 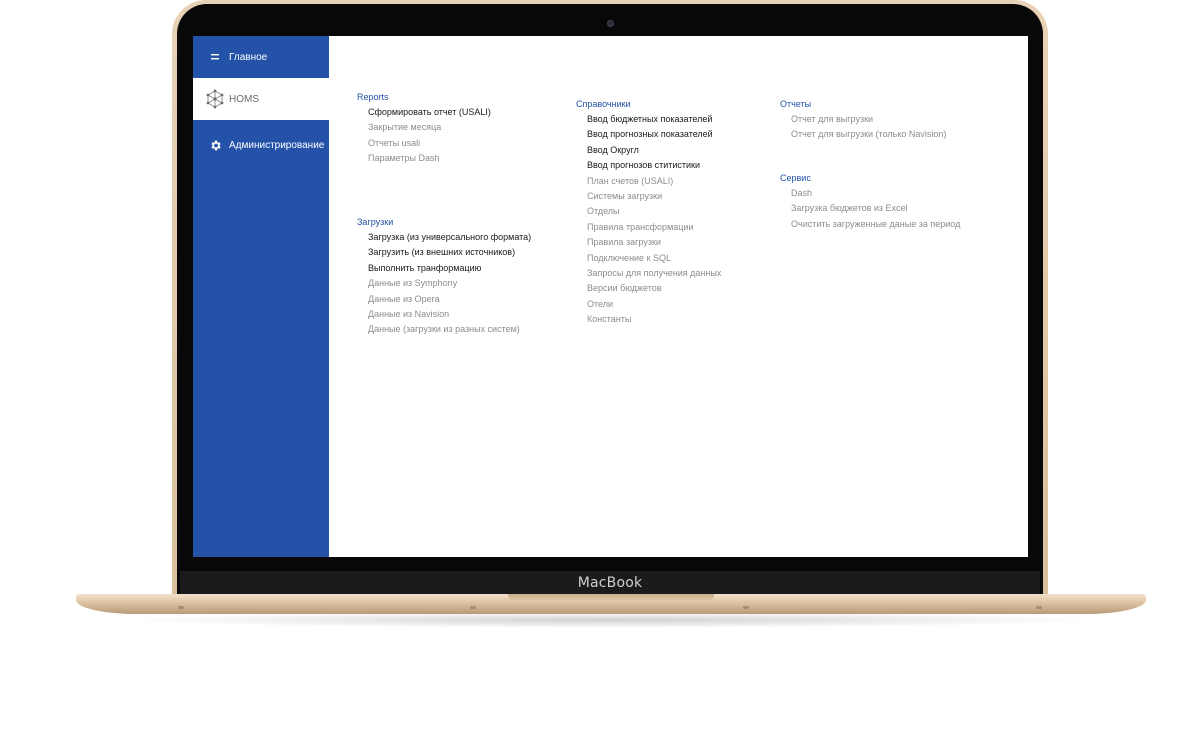 What do you see at coordinates (424, 158) in the screenshot?
I see `link-dash-params: Параметры Dash` at bounding box center [424, 158].